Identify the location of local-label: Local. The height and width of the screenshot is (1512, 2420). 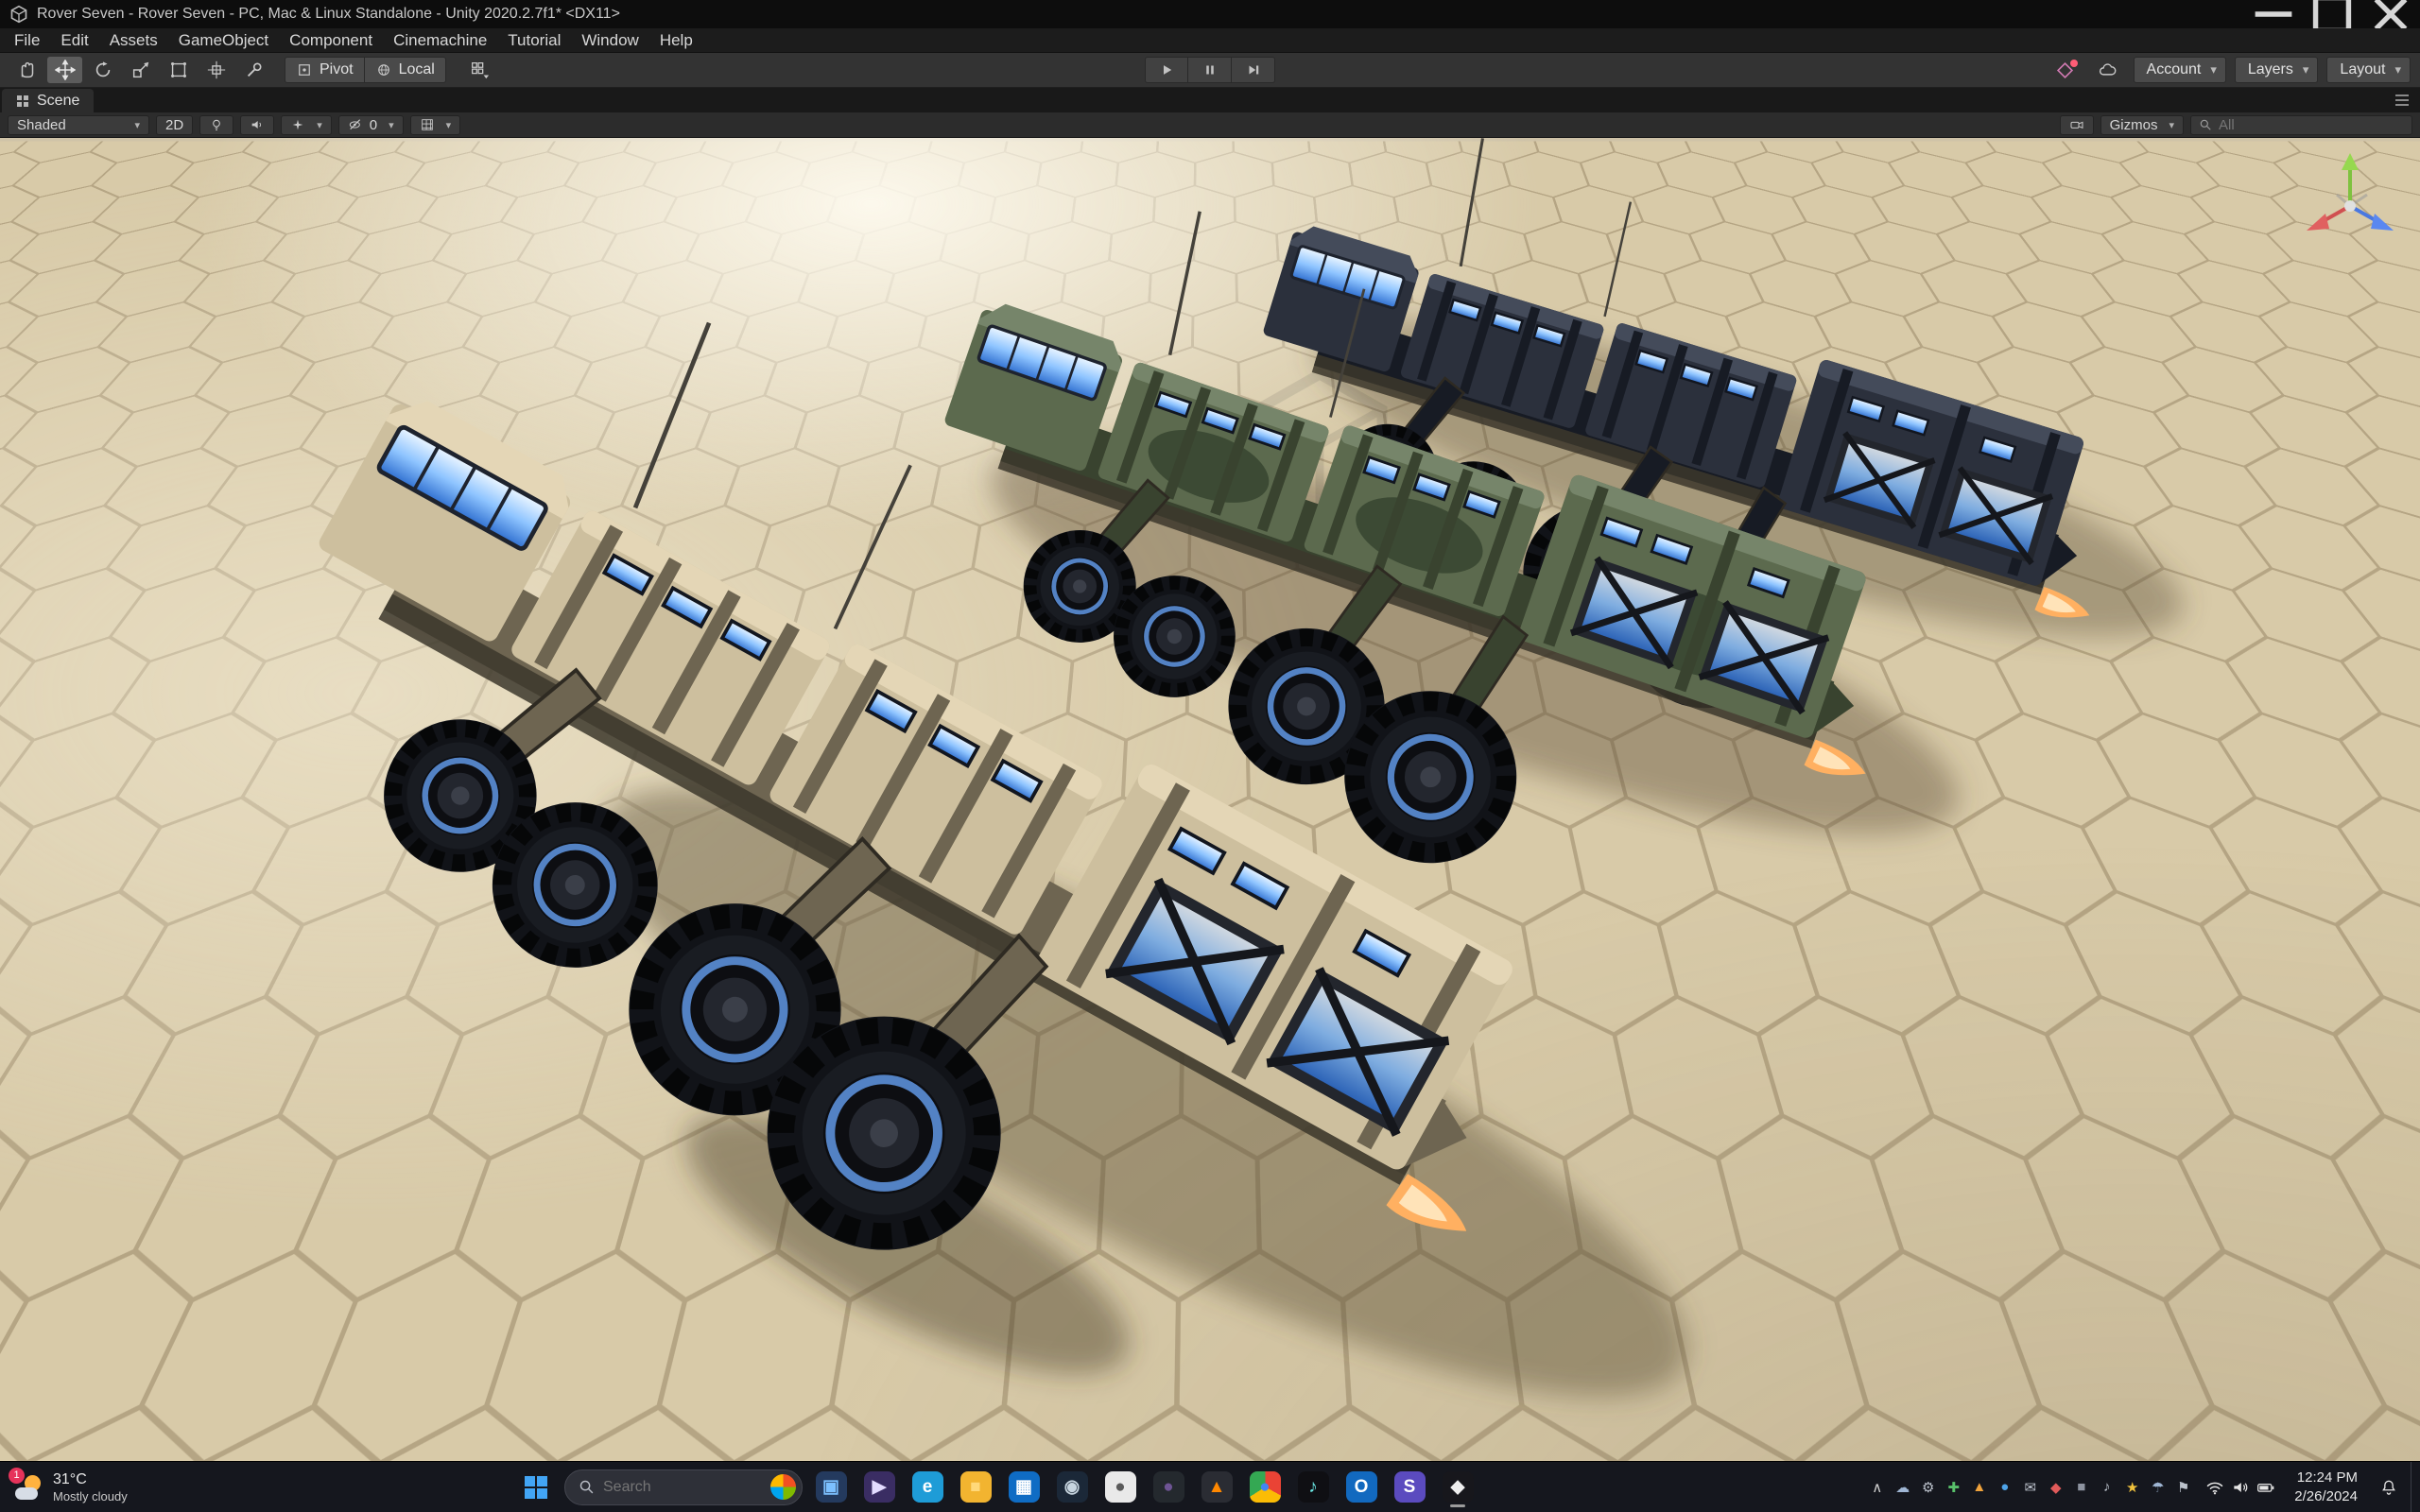
(416, 69).